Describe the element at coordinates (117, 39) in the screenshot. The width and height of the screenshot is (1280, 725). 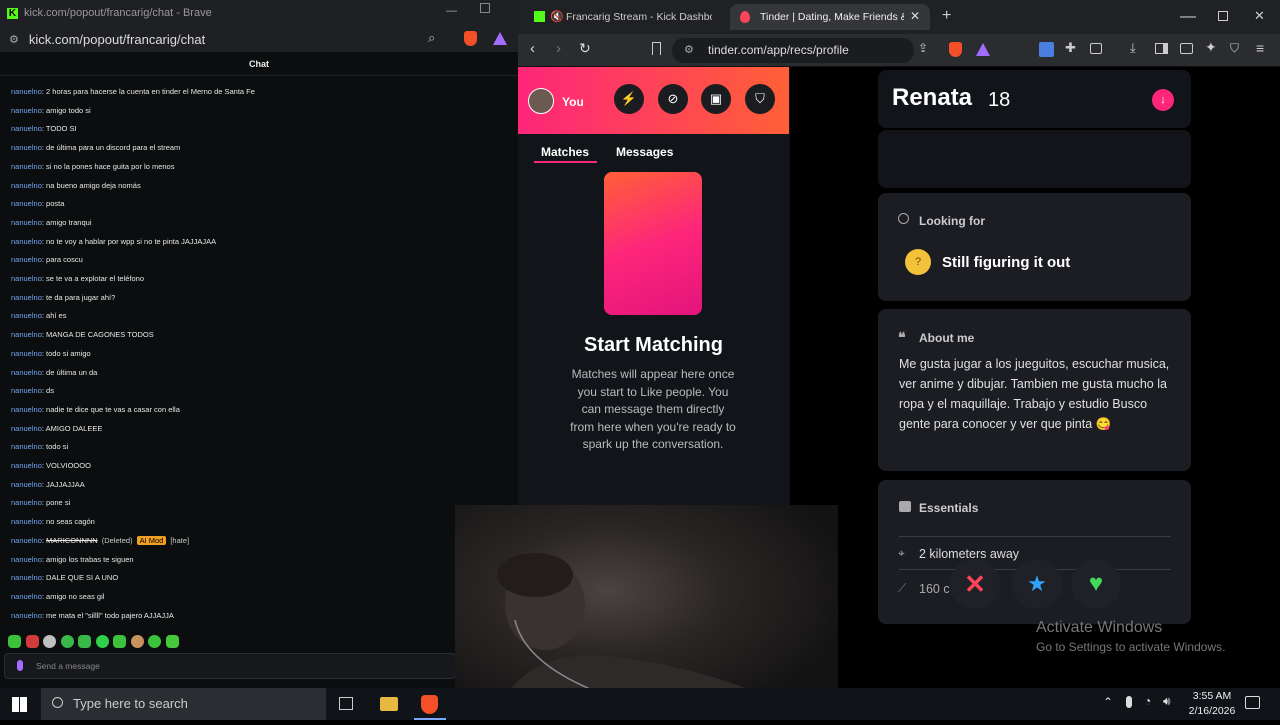
I see `left-url: kick.com/popout/francarig/chat` at that location.